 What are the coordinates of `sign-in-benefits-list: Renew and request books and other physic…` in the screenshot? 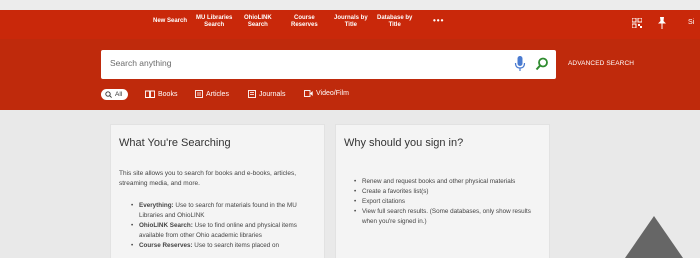 It's located at (448, 202).